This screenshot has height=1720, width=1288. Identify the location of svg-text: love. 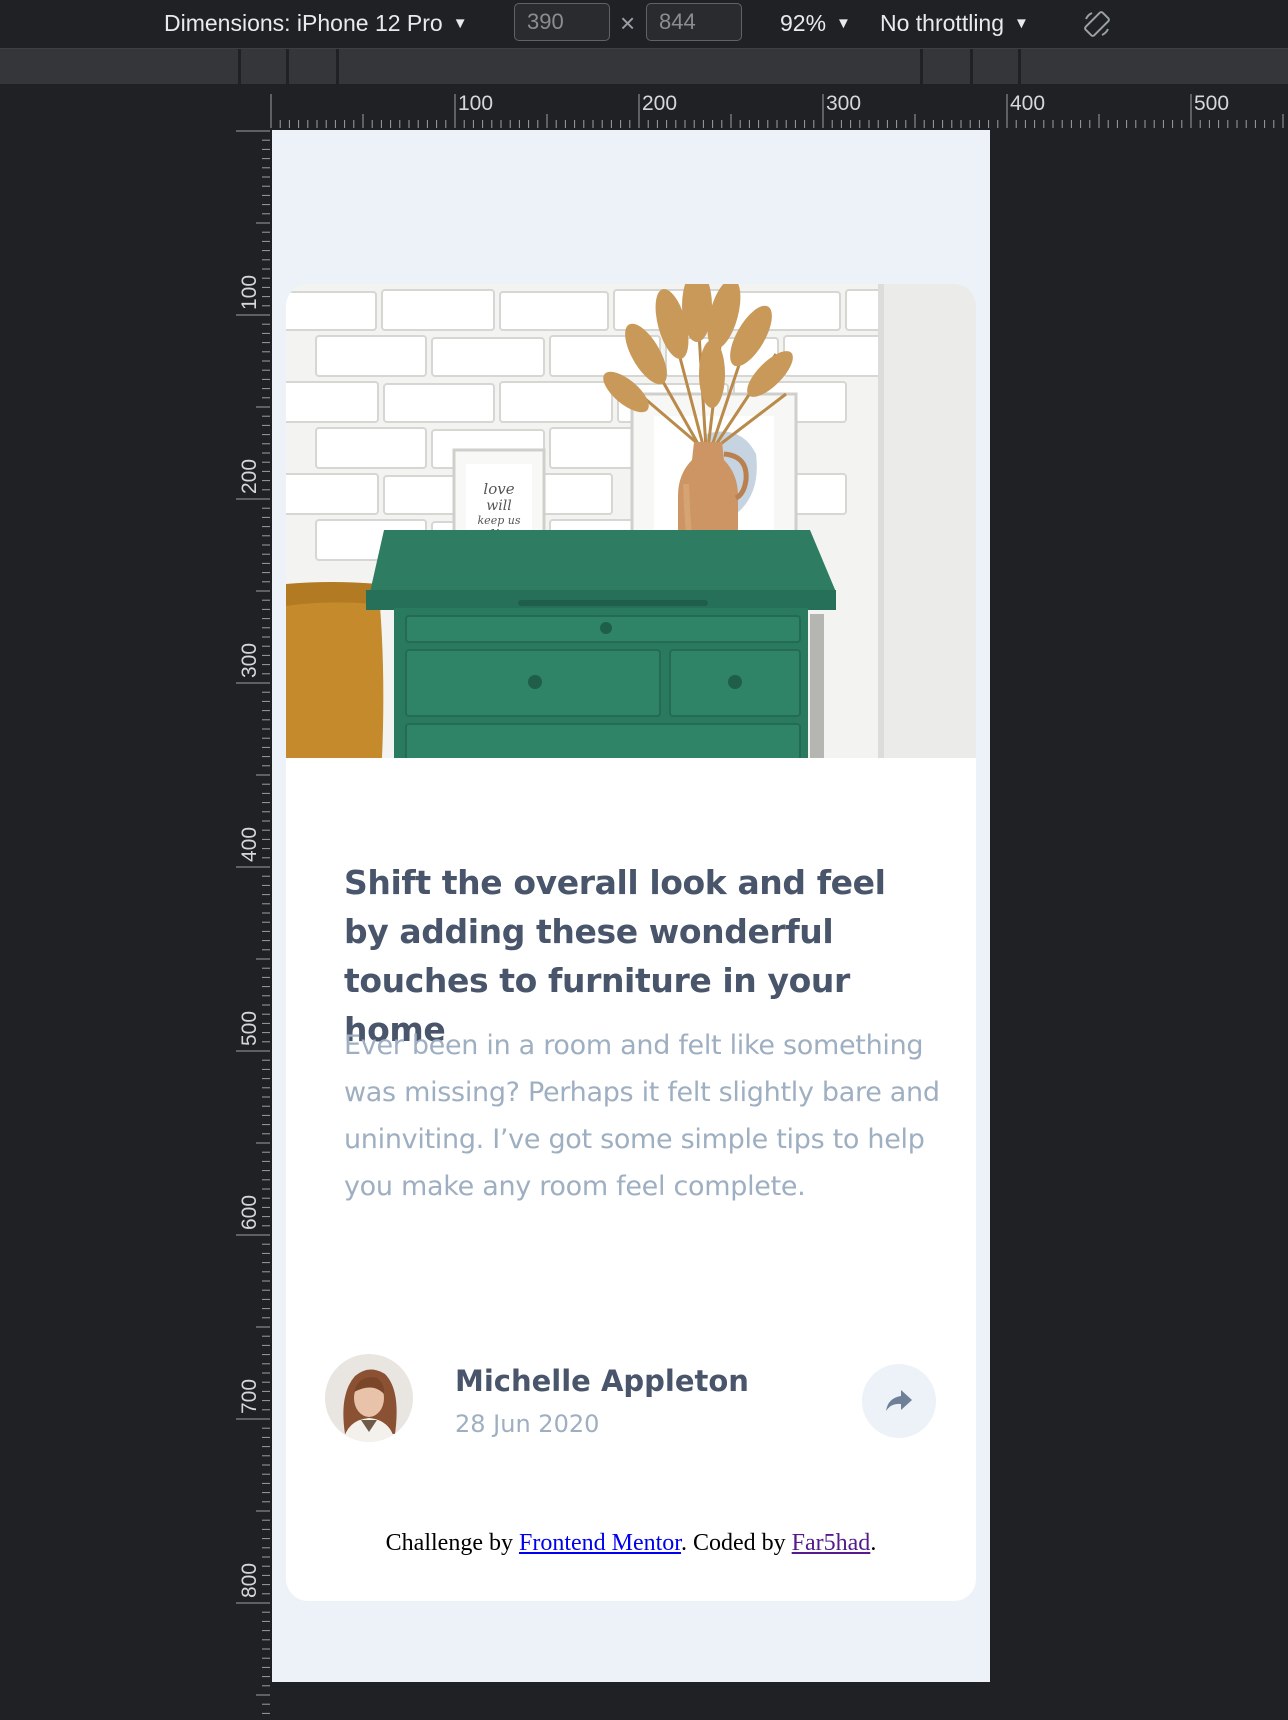
(498, 489).